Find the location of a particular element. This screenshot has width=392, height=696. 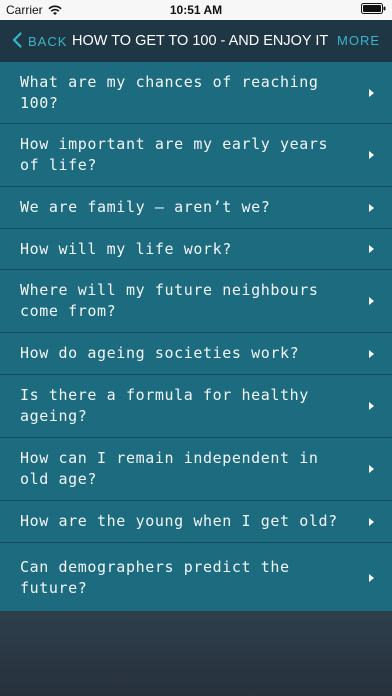

status-right is located at coordinates (373, 8).